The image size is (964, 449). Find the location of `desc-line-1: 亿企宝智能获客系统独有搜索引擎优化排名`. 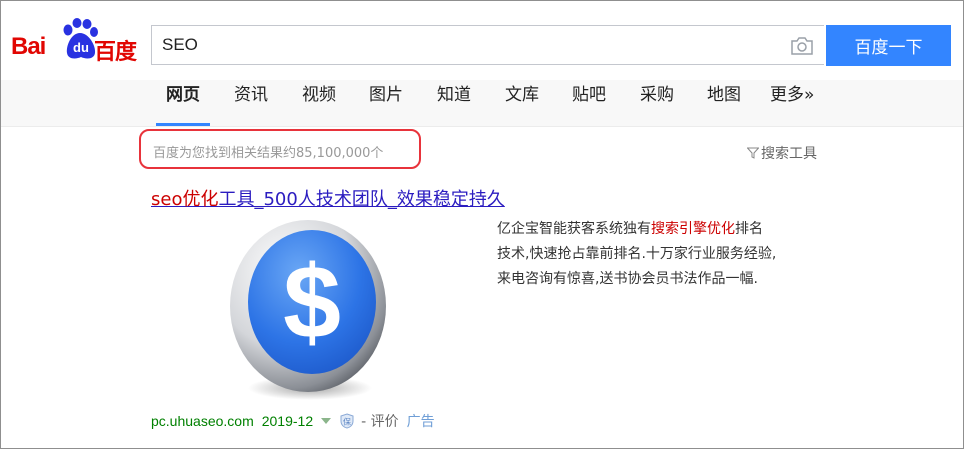

desc-line-1: 亿企宝智能获客系统独有搜索引擎优化排名 is located at coordinates (662, 229).